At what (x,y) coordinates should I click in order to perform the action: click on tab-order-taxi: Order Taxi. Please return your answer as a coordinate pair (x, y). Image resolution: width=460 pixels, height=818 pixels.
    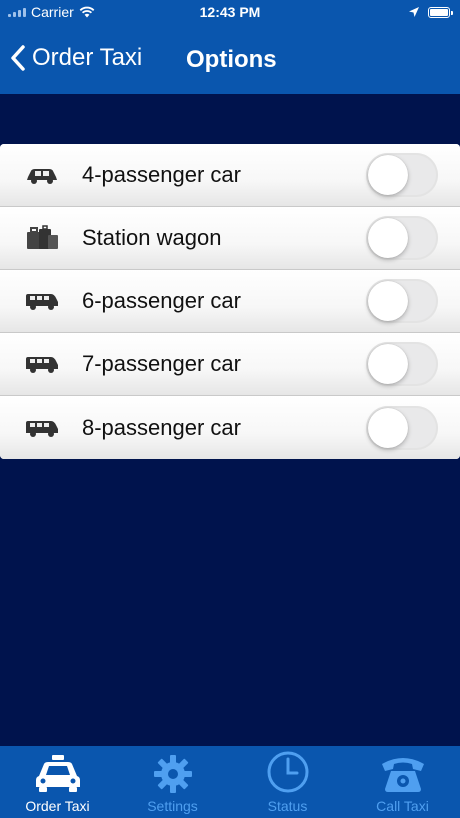
    Looking at the image, I should click on (57, 782).